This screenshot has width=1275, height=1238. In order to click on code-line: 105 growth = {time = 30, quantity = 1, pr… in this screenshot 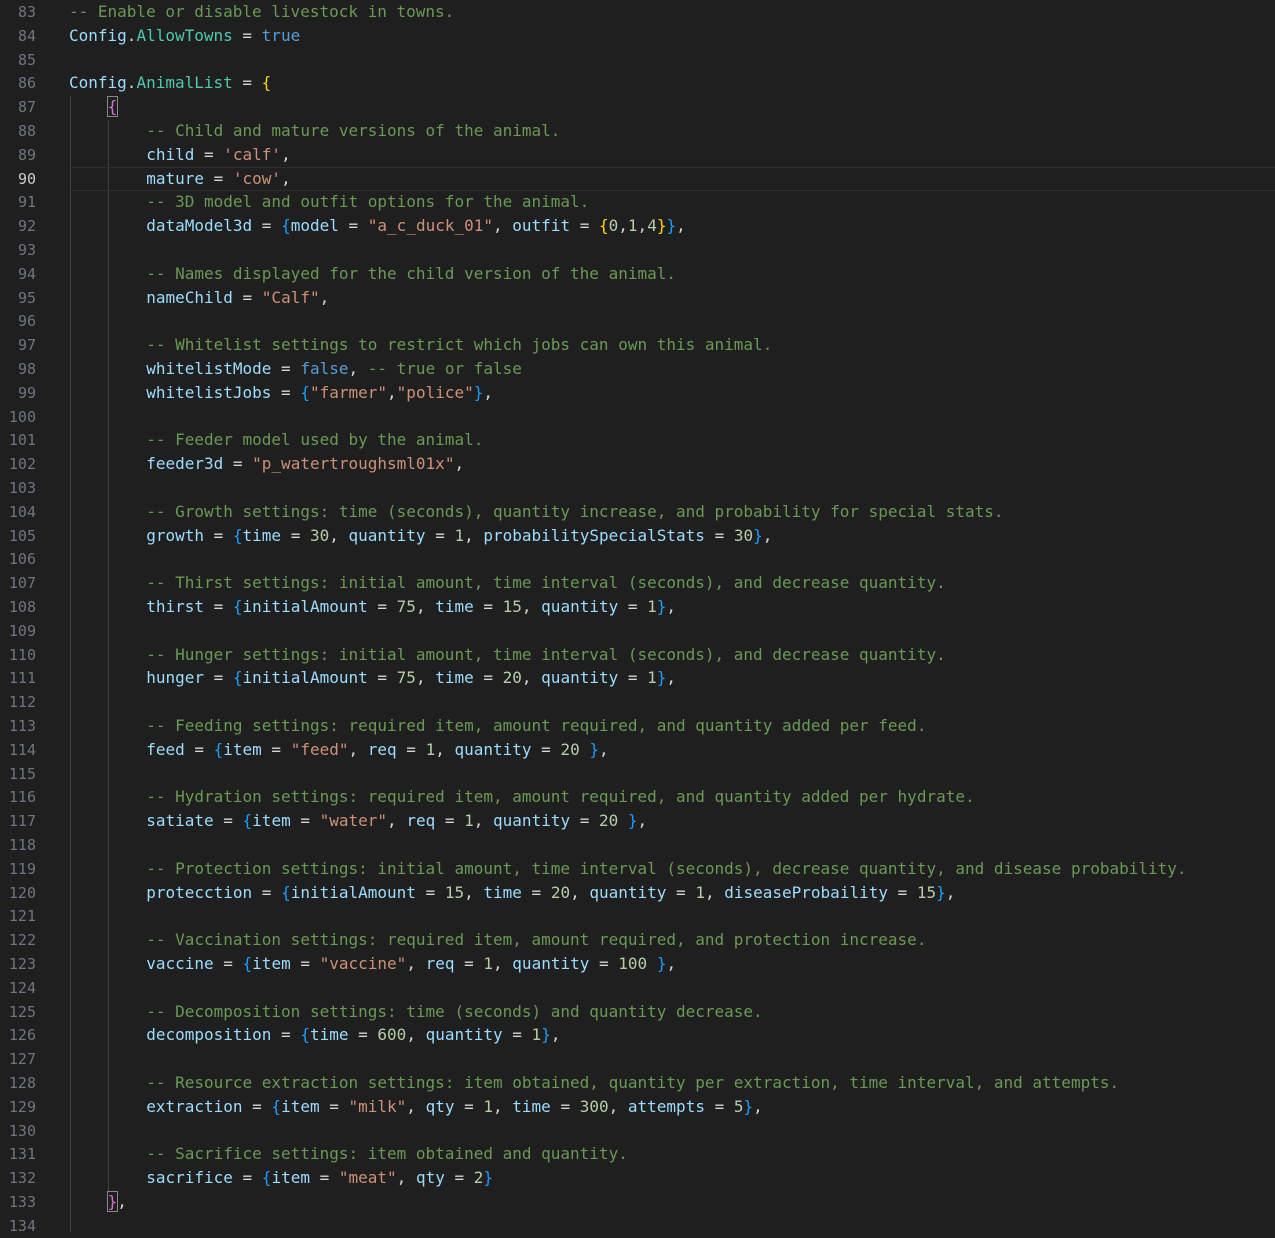, I will do `click(637, 536)`.